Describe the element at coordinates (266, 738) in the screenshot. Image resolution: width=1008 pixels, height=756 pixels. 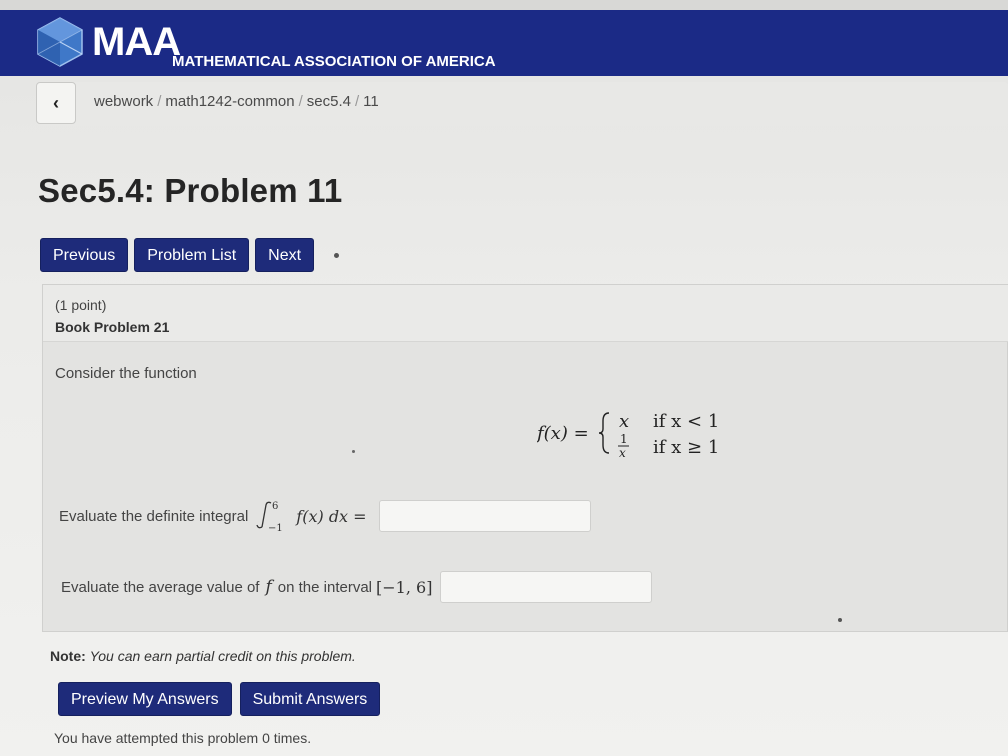
I see `attempt-count: 0` at that location.